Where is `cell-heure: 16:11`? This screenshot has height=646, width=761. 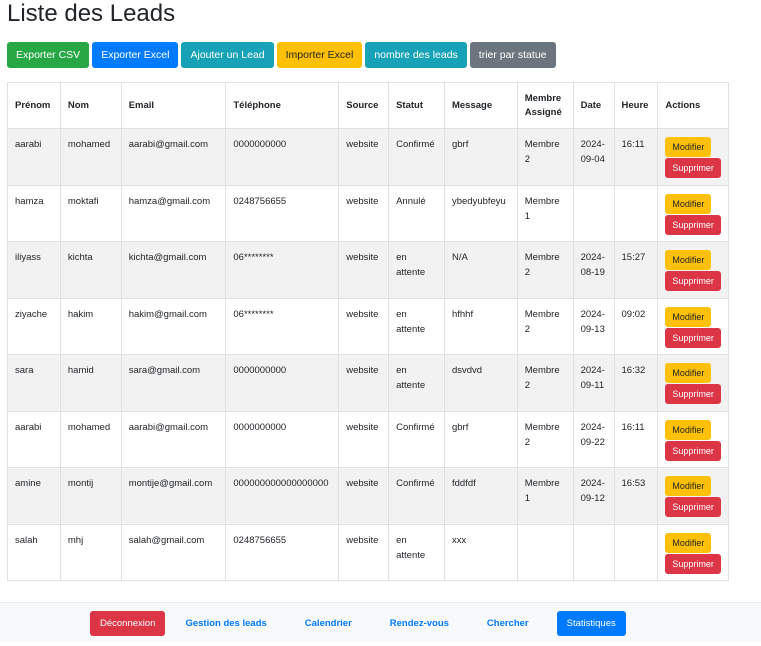 cell-heure: 16:11 is located at coordinates (636, 439).